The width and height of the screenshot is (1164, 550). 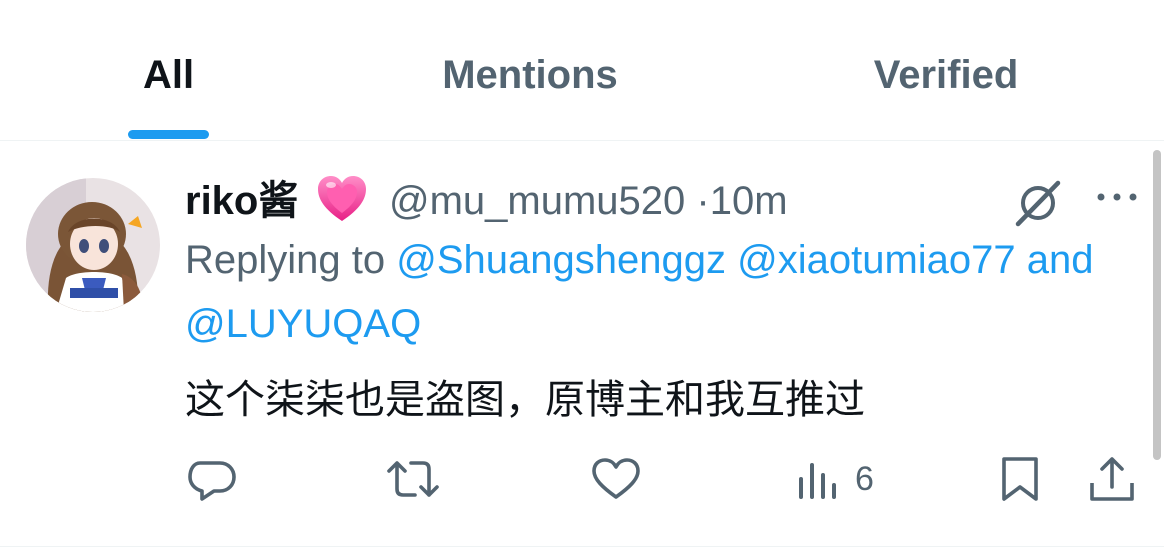 I want to click on share-icon, so click(x=1112, y=479).